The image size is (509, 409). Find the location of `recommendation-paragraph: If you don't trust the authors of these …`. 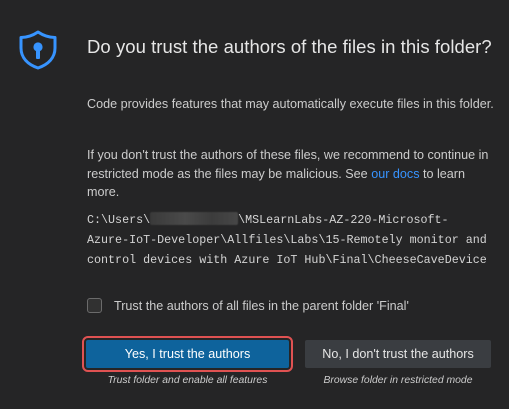

recommendation-paragraph: If you don't trust the authors of these … is located at coordinates (292, 174).